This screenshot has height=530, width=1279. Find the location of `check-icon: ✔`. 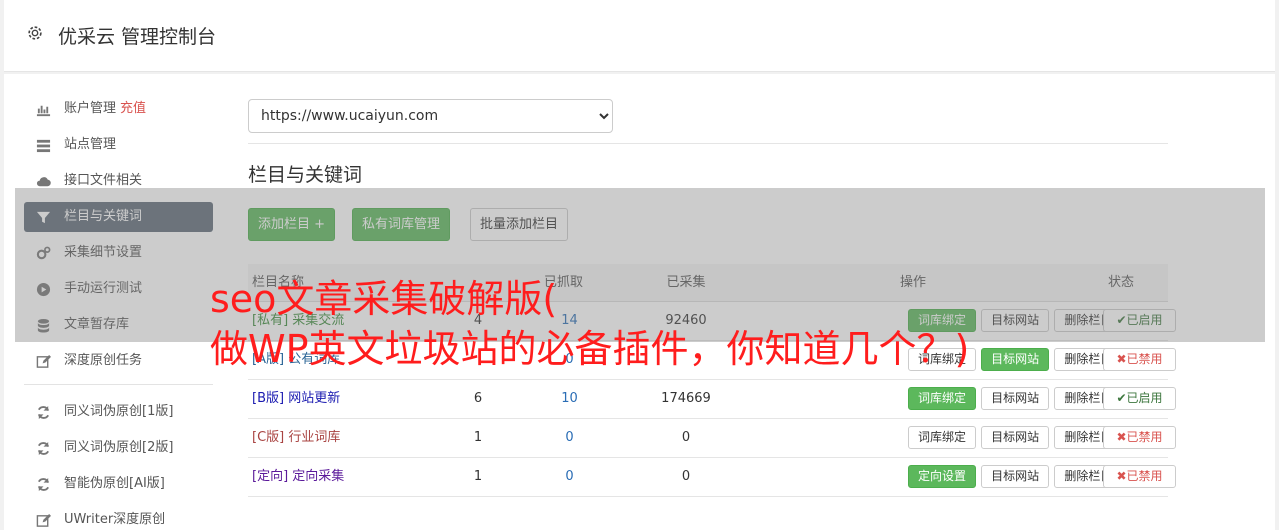

check-icon: ✔ is located at coordinates (1121, 398).